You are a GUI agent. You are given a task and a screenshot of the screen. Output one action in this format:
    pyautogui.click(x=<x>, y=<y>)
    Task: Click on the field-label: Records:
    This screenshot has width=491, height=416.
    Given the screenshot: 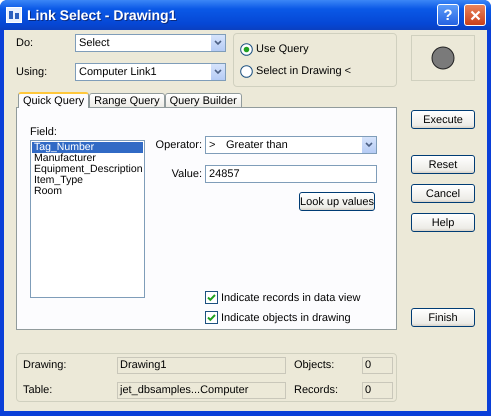 What is the action you would take?
    pyautogui.click(x=317, y=390)
    